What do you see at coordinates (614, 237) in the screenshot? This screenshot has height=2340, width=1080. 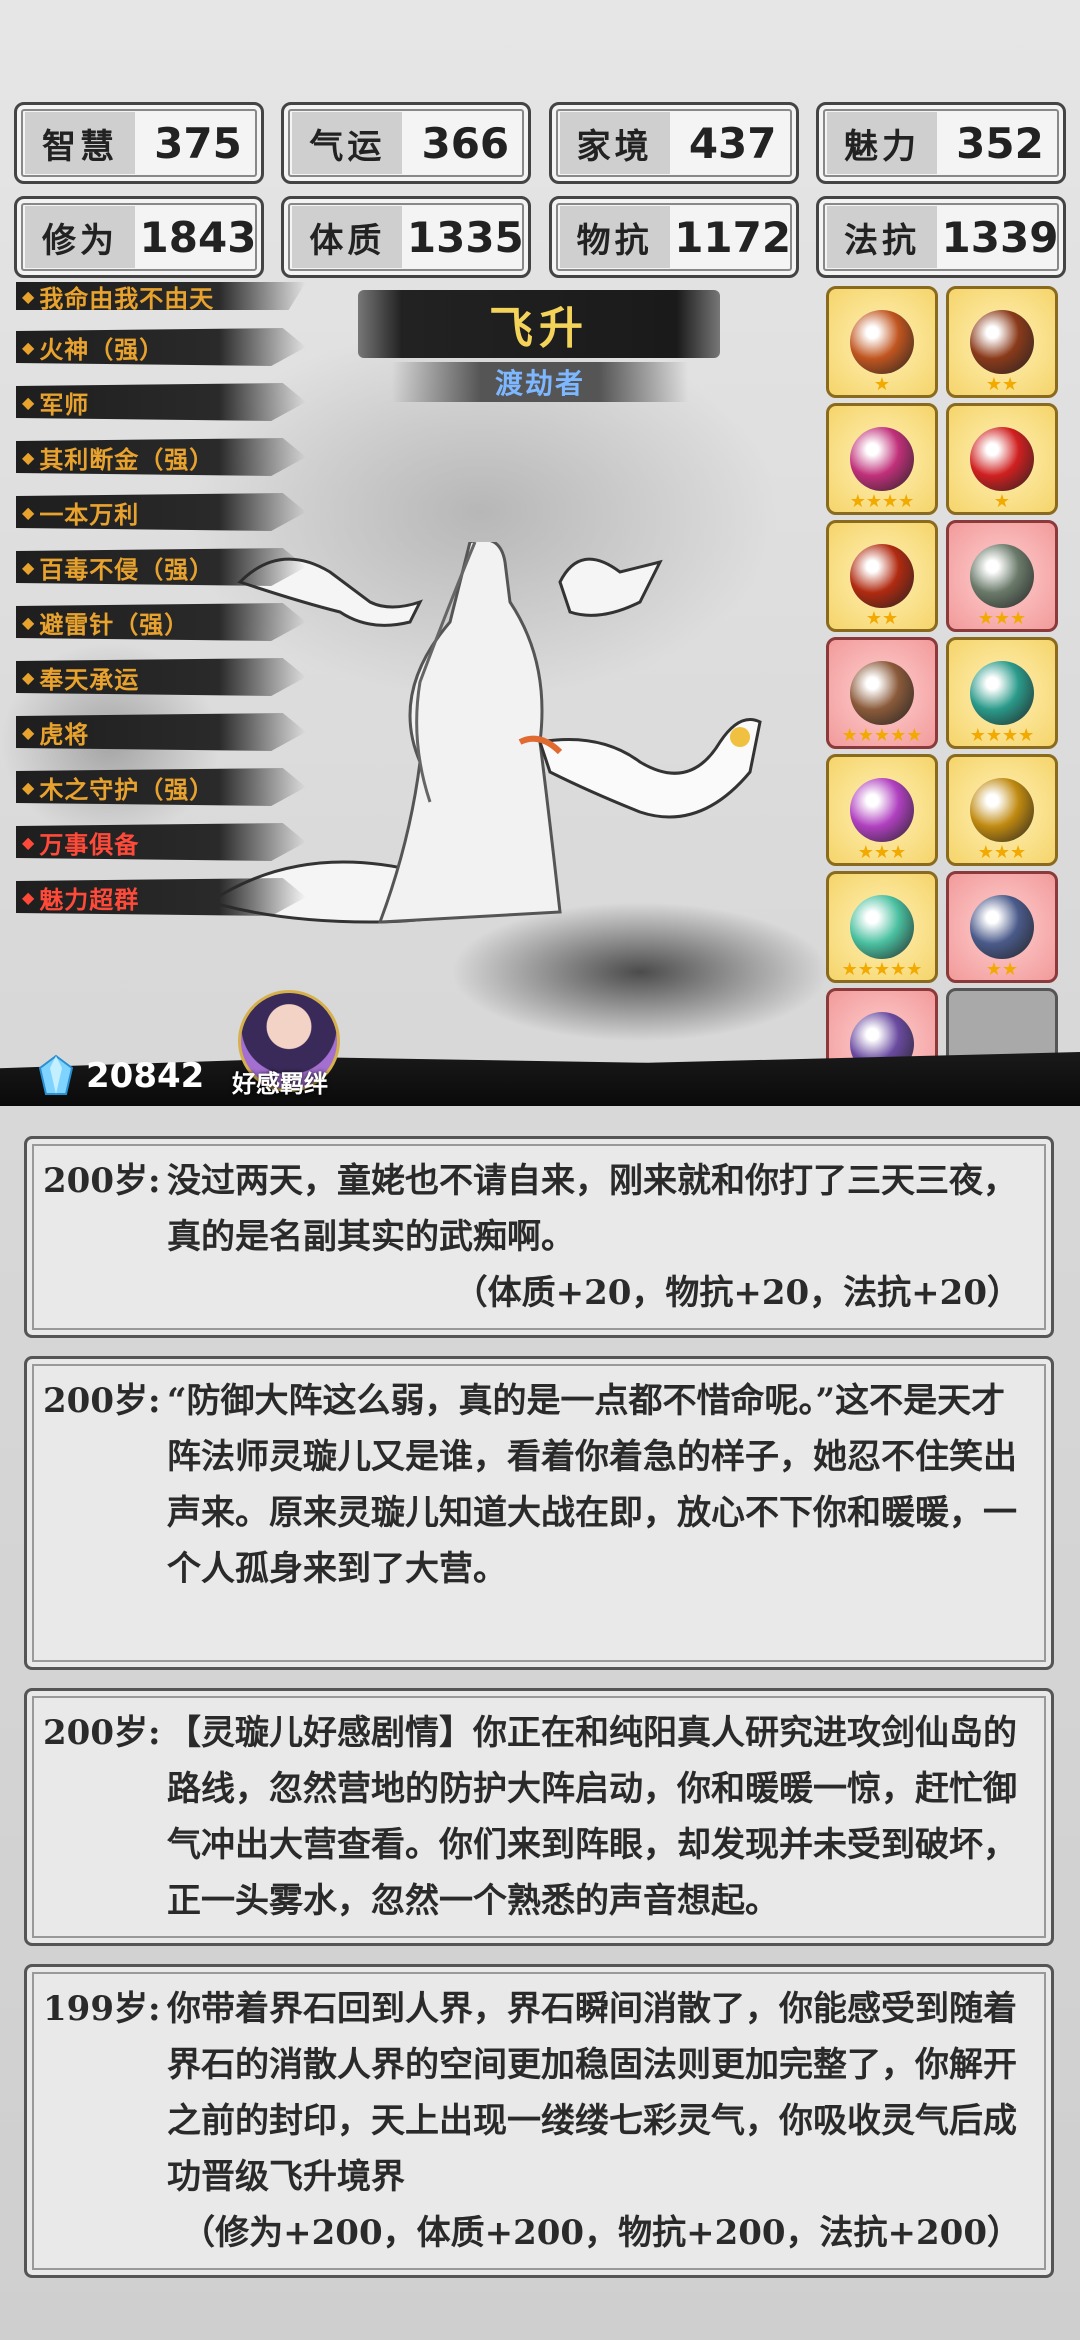 I see `stat-label: 物抗` at bounding box center [614, 237].